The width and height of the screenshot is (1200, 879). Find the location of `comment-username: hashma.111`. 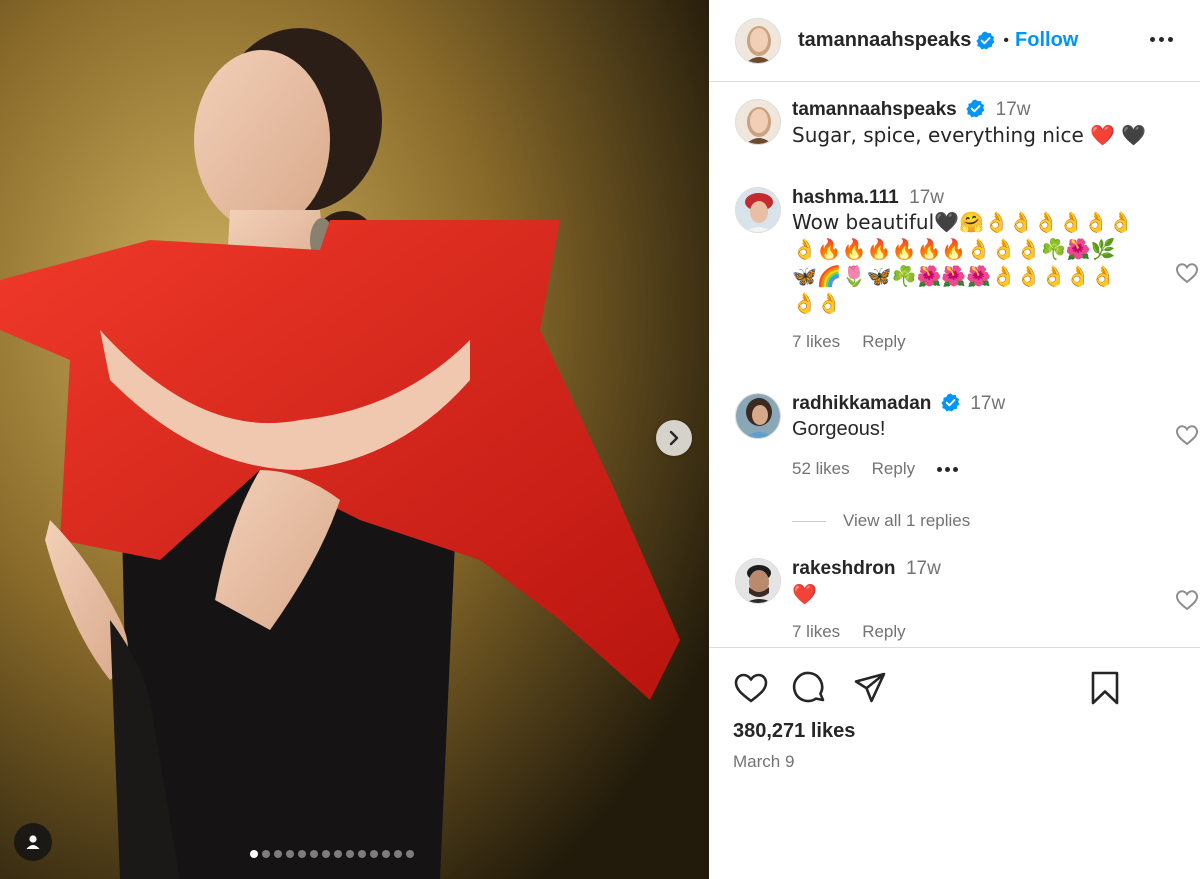

comment-username: hashma.111 is located at coordinates (845, 197).